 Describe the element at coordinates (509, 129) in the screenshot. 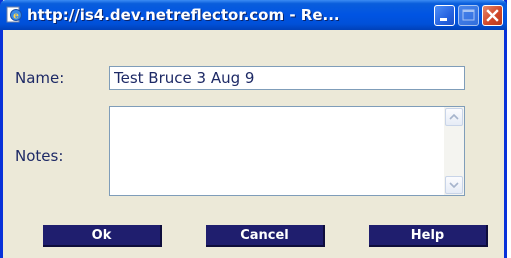

I see `background-strip` at that location.